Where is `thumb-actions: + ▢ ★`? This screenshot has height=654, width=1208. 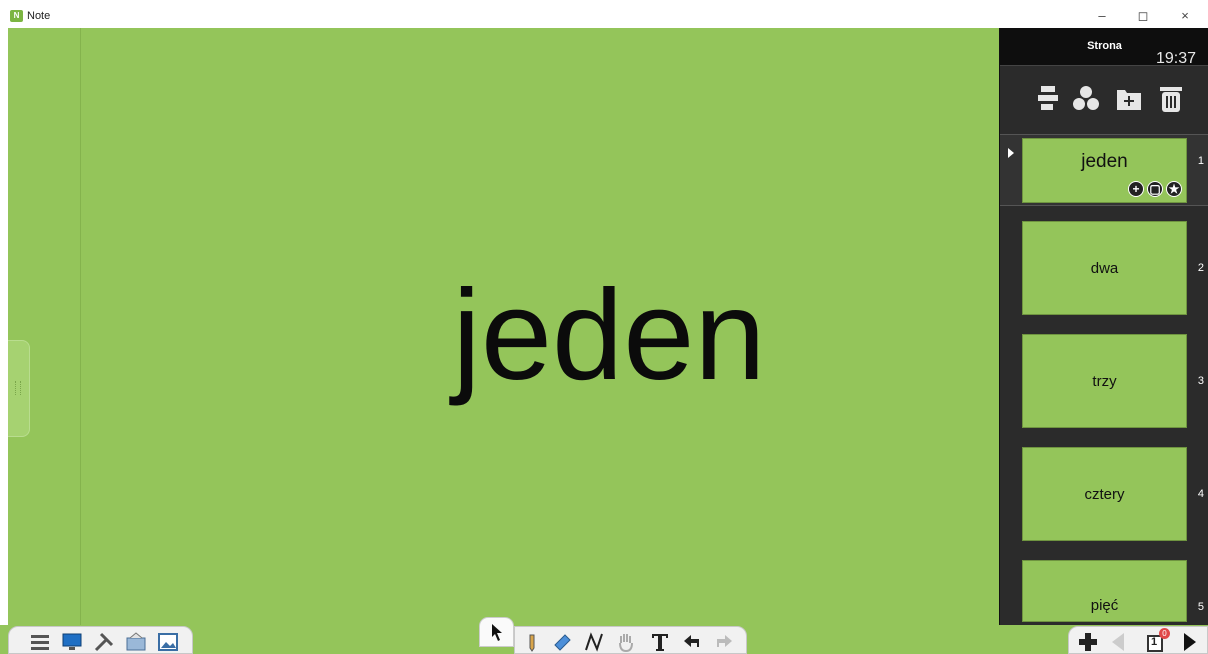
thumb-actions: + ▢ ★ is located at coordinates (1153, 189).